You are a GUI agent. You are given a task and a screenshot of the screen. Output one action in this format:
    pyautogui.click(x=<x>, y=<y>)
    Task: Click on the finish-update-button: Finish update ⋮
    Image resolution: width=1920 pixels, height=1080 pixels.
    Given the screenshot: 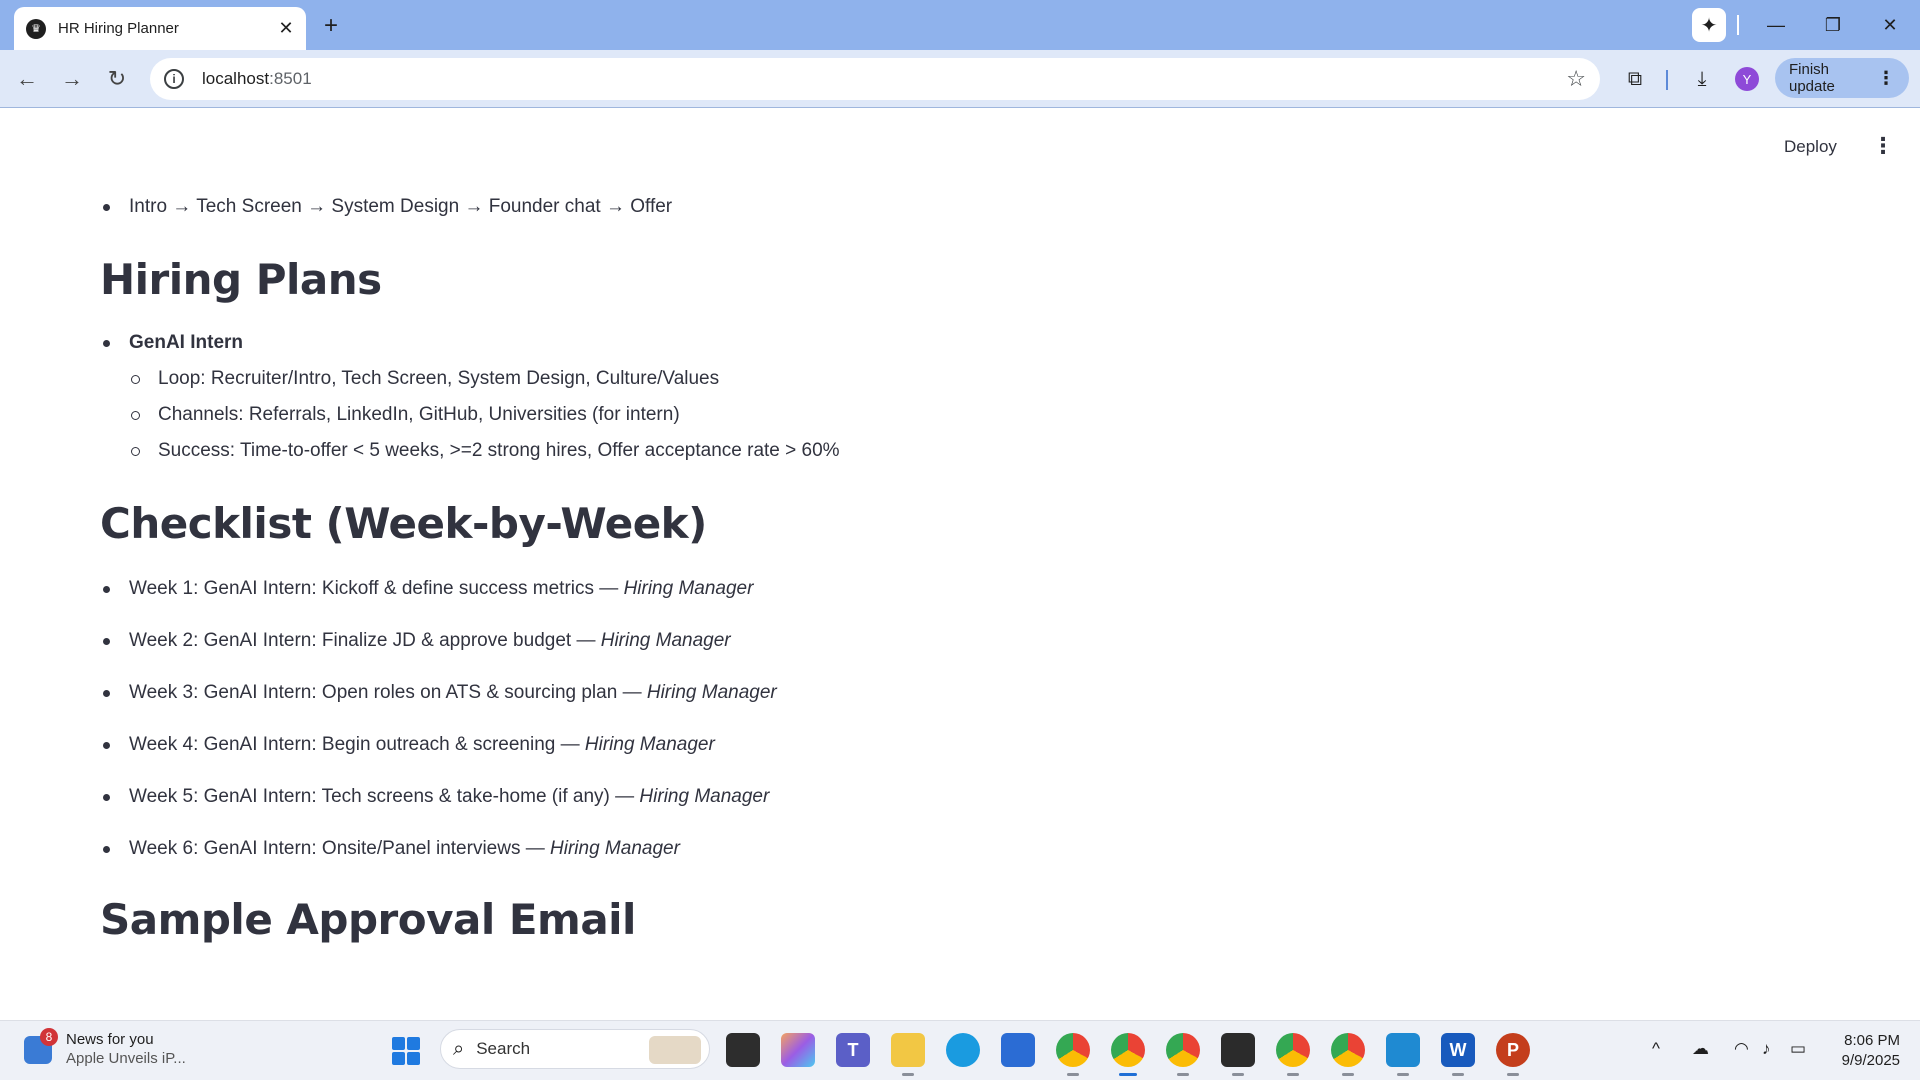 What is the action you would take?
    pyautogui.click(x=1842, y=78)
    